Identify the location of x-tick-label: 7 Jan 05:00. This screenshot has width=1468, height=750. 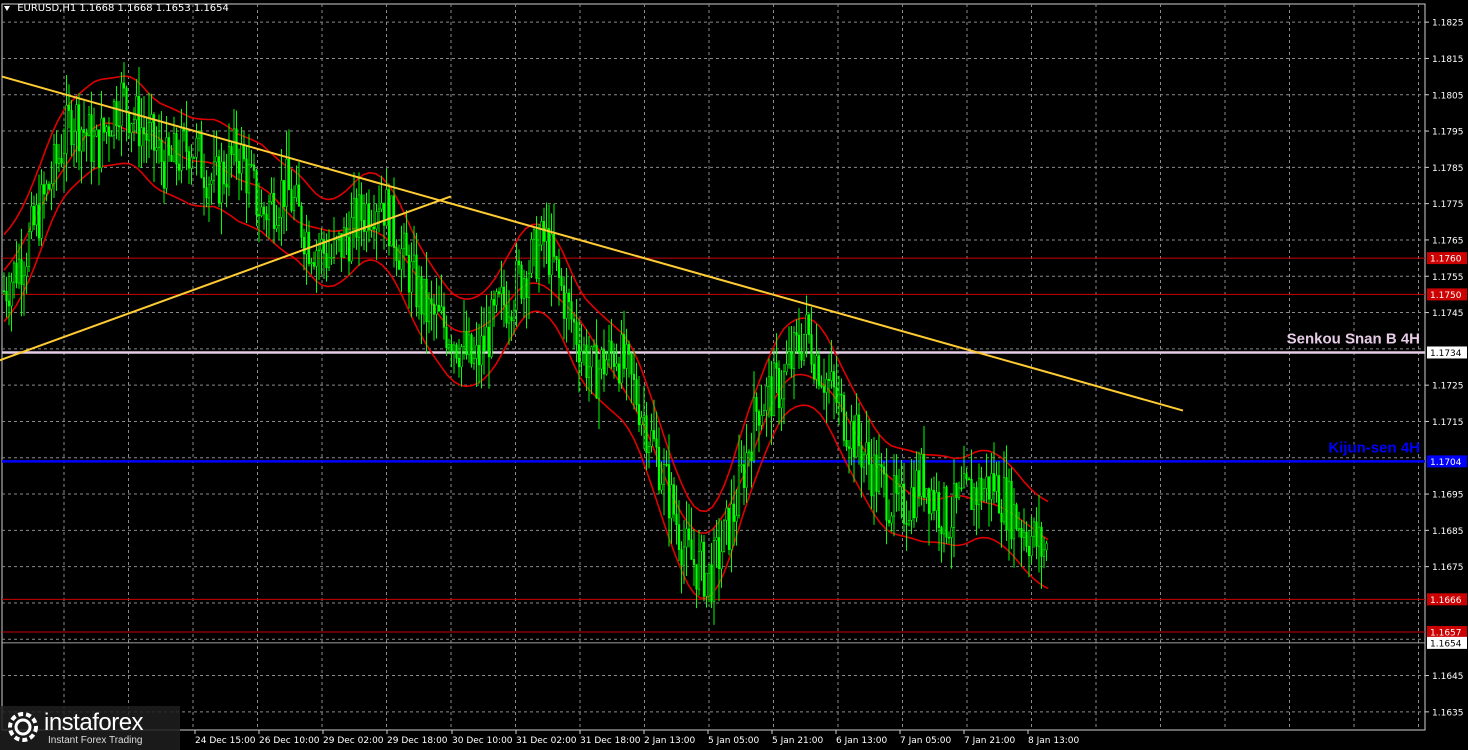
(926, 741).